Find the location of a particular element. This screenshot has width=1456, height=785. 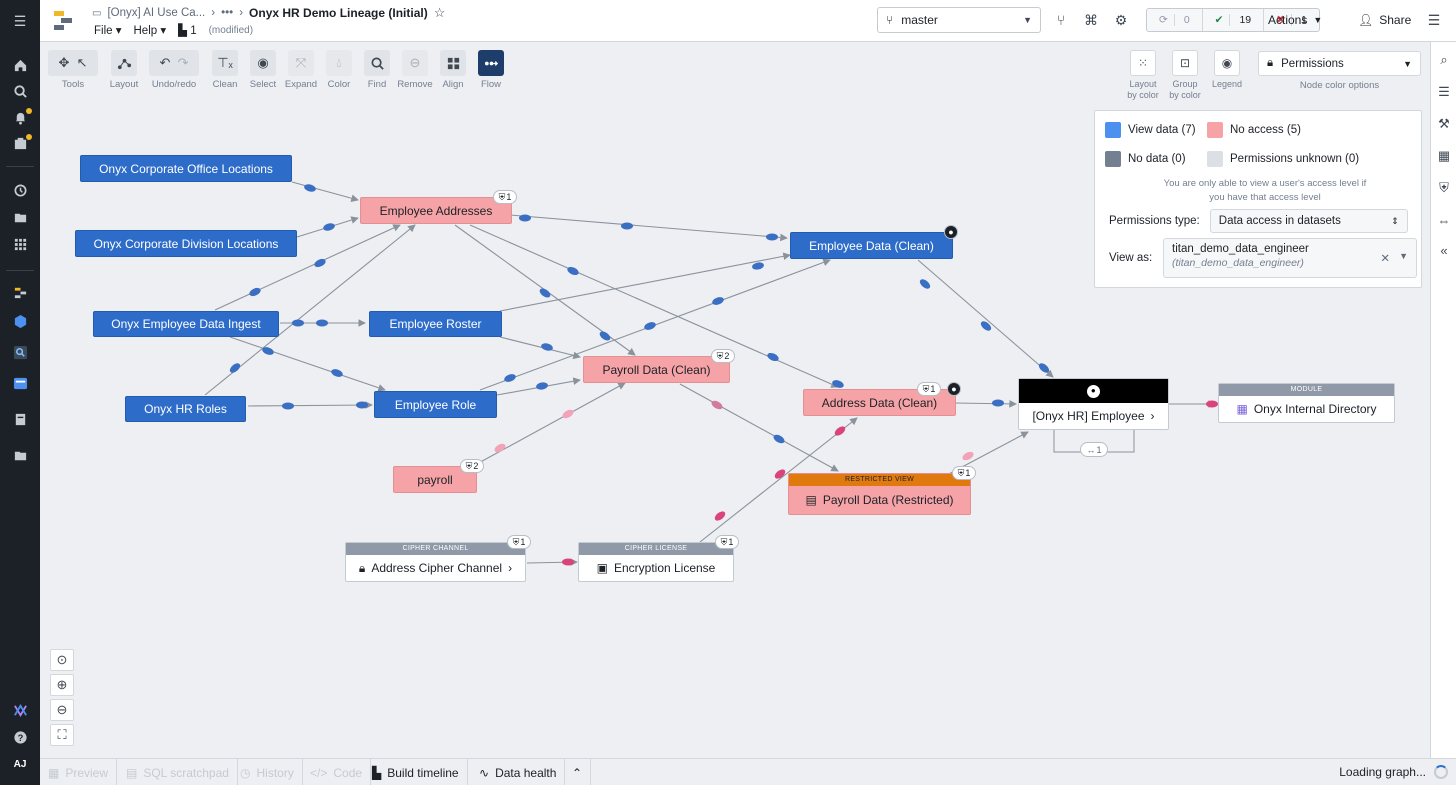

node-employee-addresses: Employee Addresses ⛨ 1 is located at coordinates (438, 207).